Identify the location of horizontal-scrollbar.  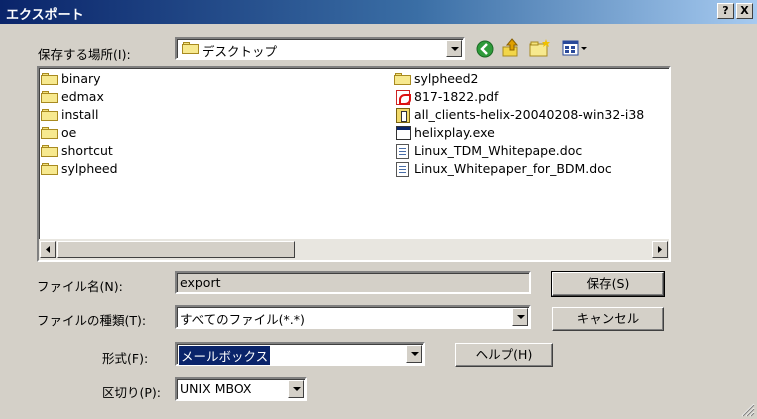
(354, 249).